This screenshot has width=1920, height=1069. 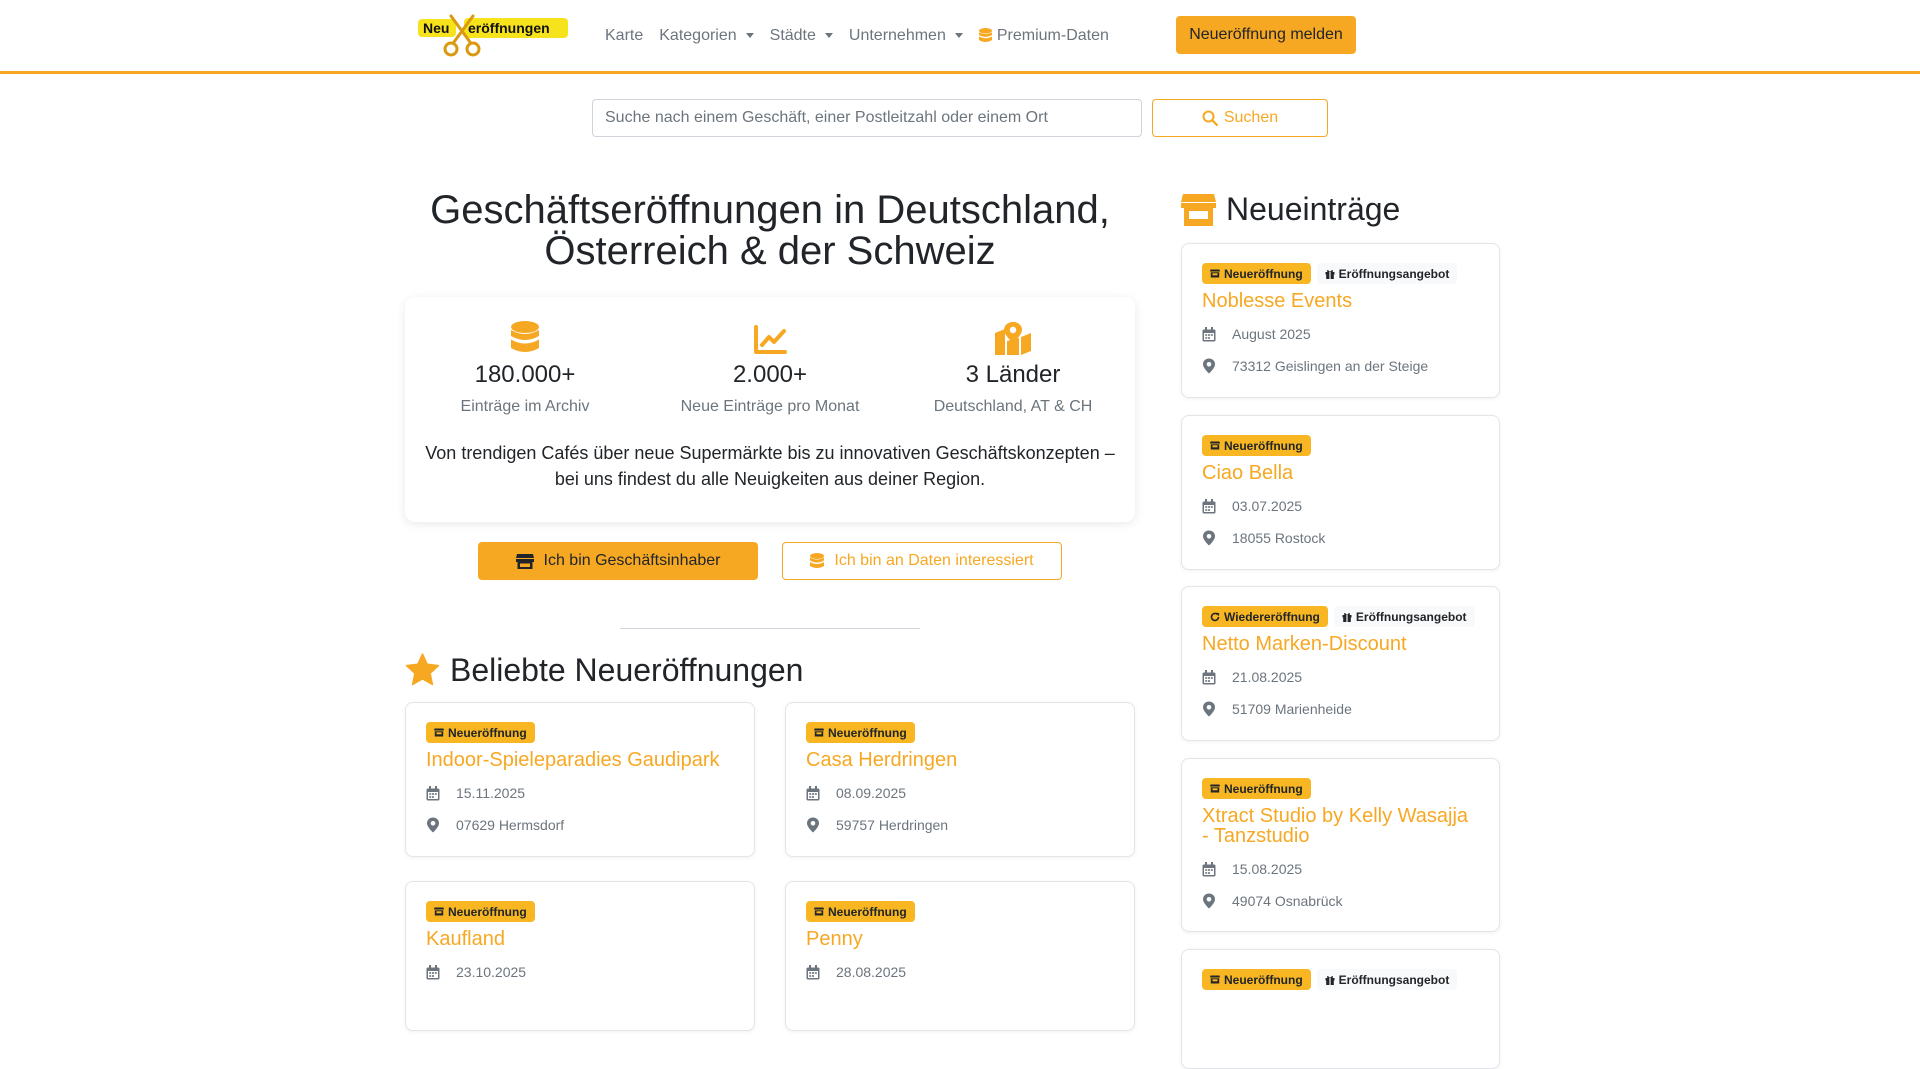 I want to click on map-icon, so click(x=1013, y=338).